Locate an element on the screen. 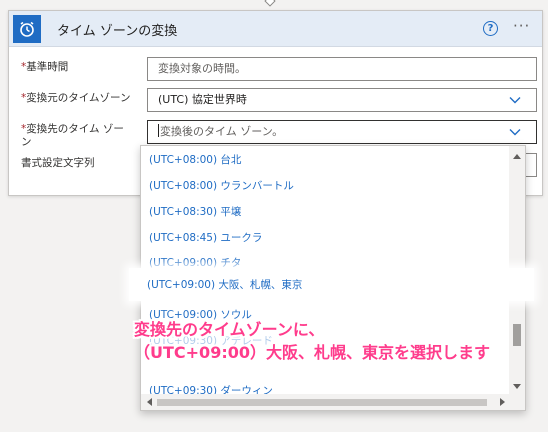 The width and height of the screenshot is (548, 432). dropdown-option: (UTC+08:30) 平壌 is located at coordinates (195, 211).